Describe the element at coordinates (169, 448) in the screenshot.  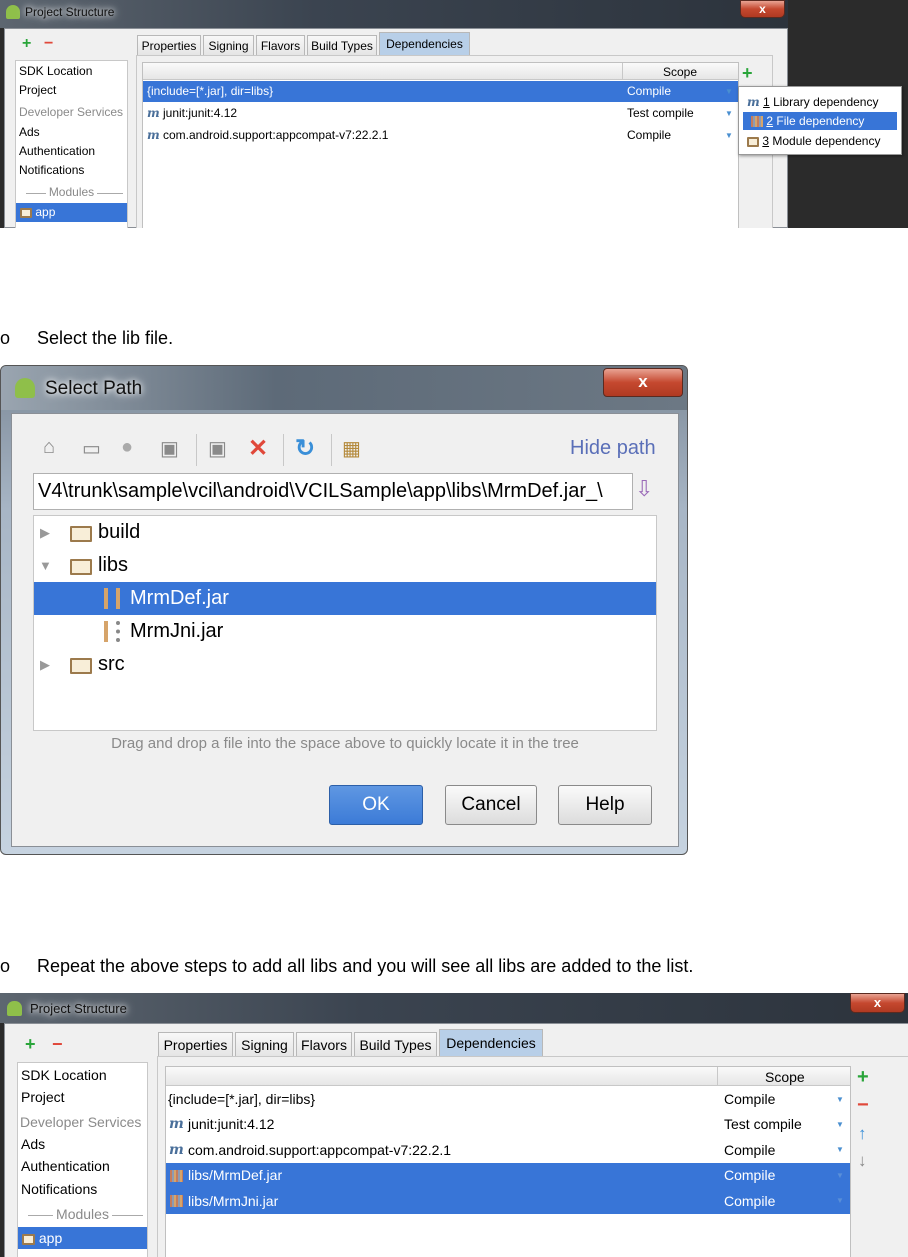
I see `module-folder-icon: ▣` at that location.